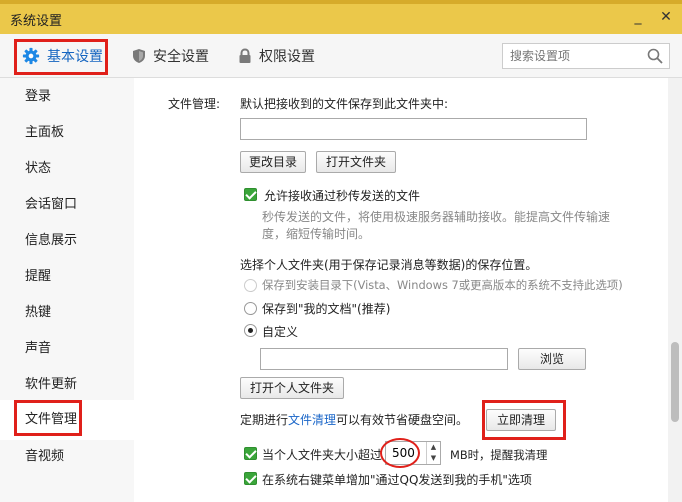 This screenshot has width=682, height=502. What do you see at coordinates (67, 241) in the screenshot?
I see `sidebar-item-info-display: 信息展示` at bounding box center [67, 241].